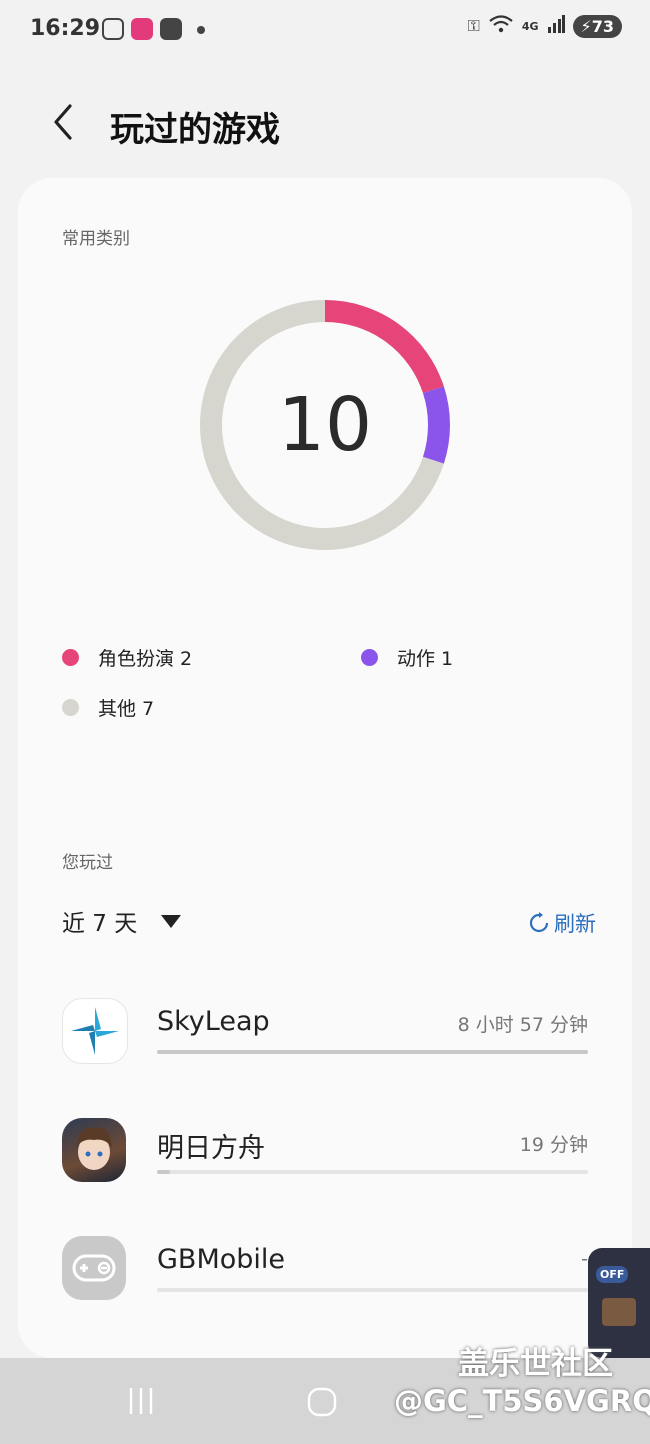 The width and height of the screenshot is (650, 1444). What do you see at coordinates (65, 28) in the screenshot?
I see `status-time: 16:29` at bounding box center [65, 28].